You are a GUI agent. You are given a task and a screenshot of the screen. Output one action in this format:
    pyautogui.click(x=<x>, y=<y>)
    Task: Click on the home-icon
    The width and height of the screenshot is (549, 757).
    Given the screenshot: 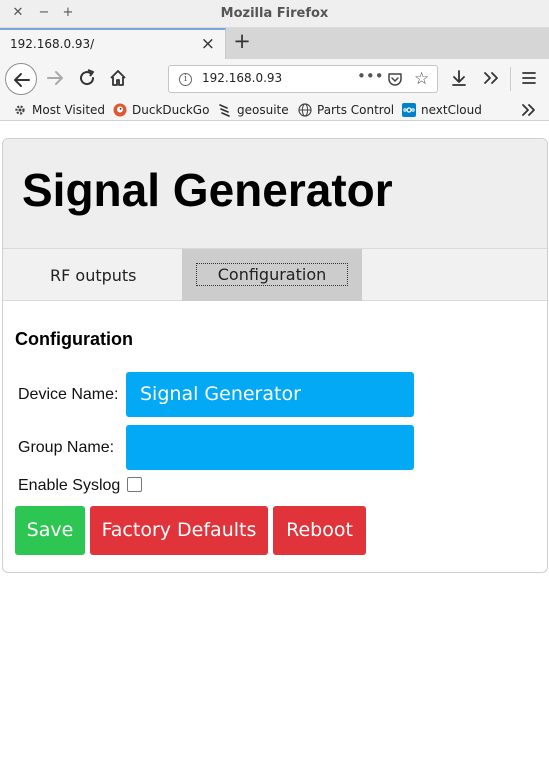 What is the action you would take?
    pyautogui.click(x=118, y=78)
    